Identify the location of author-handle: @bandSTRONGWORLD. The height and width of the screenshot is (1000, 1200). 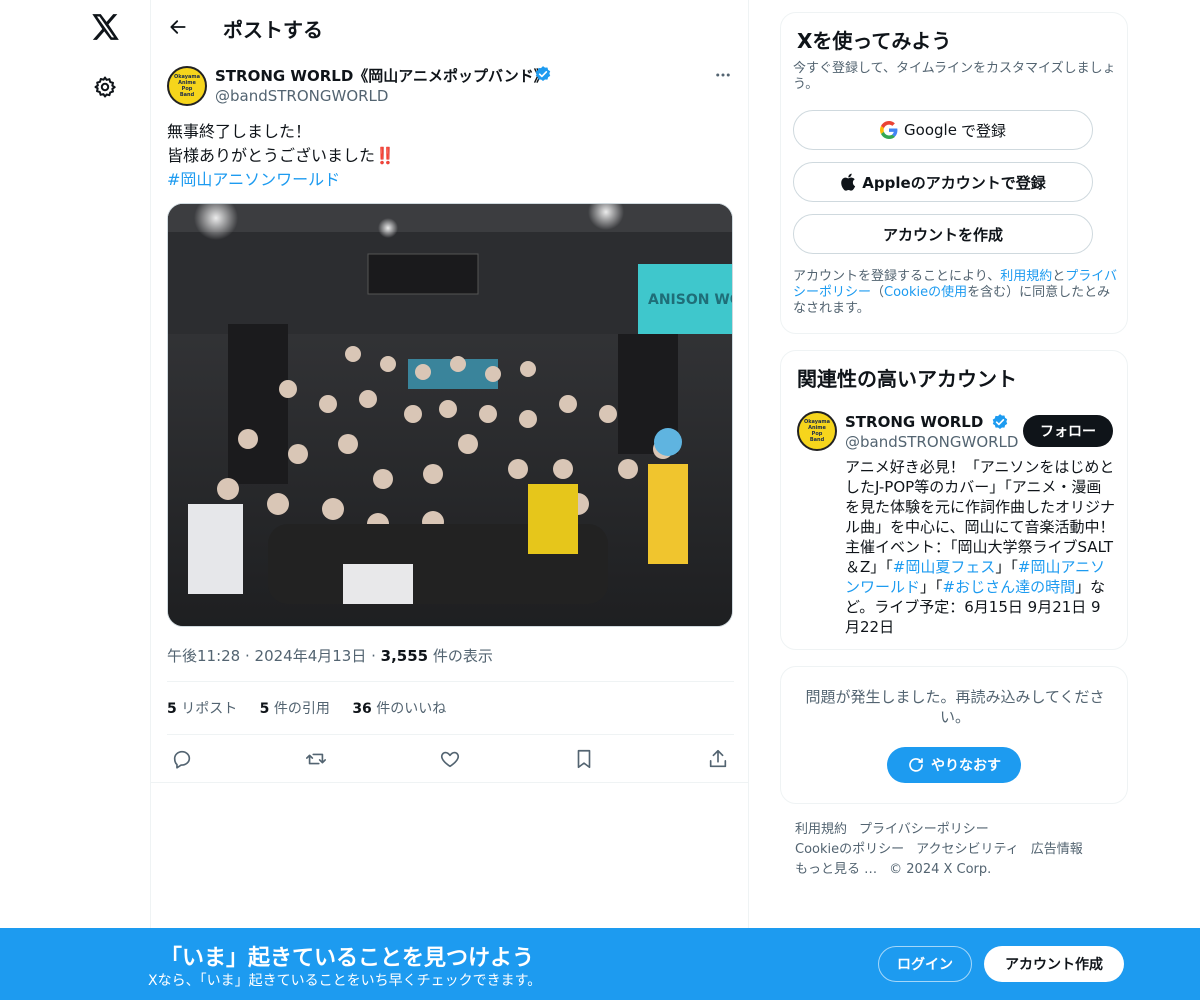
(301, 96).